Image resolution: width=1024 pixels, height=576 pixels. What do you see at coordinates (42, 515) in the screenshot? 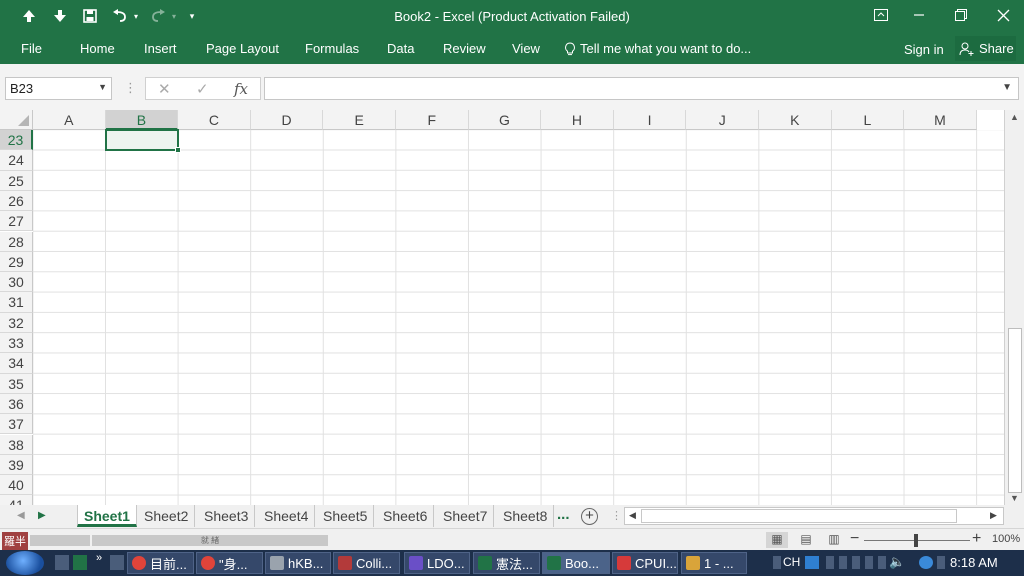
I see `next-sheet-icon: ▶` at bounding box center [42, 515].